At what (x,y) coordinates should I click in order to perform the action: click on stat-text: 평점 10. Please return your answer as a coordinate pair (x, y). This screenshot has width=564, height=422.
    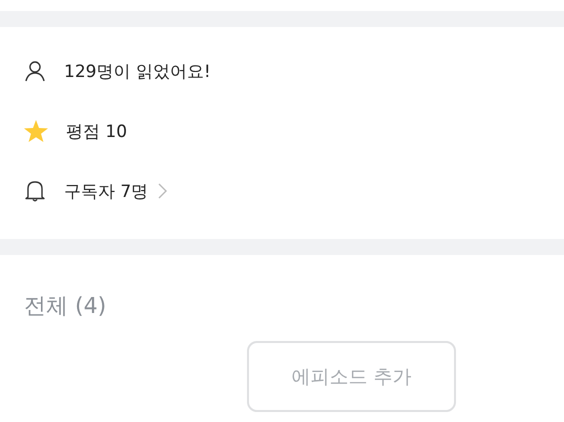
    Looking at the image, I should click on (97, 131).